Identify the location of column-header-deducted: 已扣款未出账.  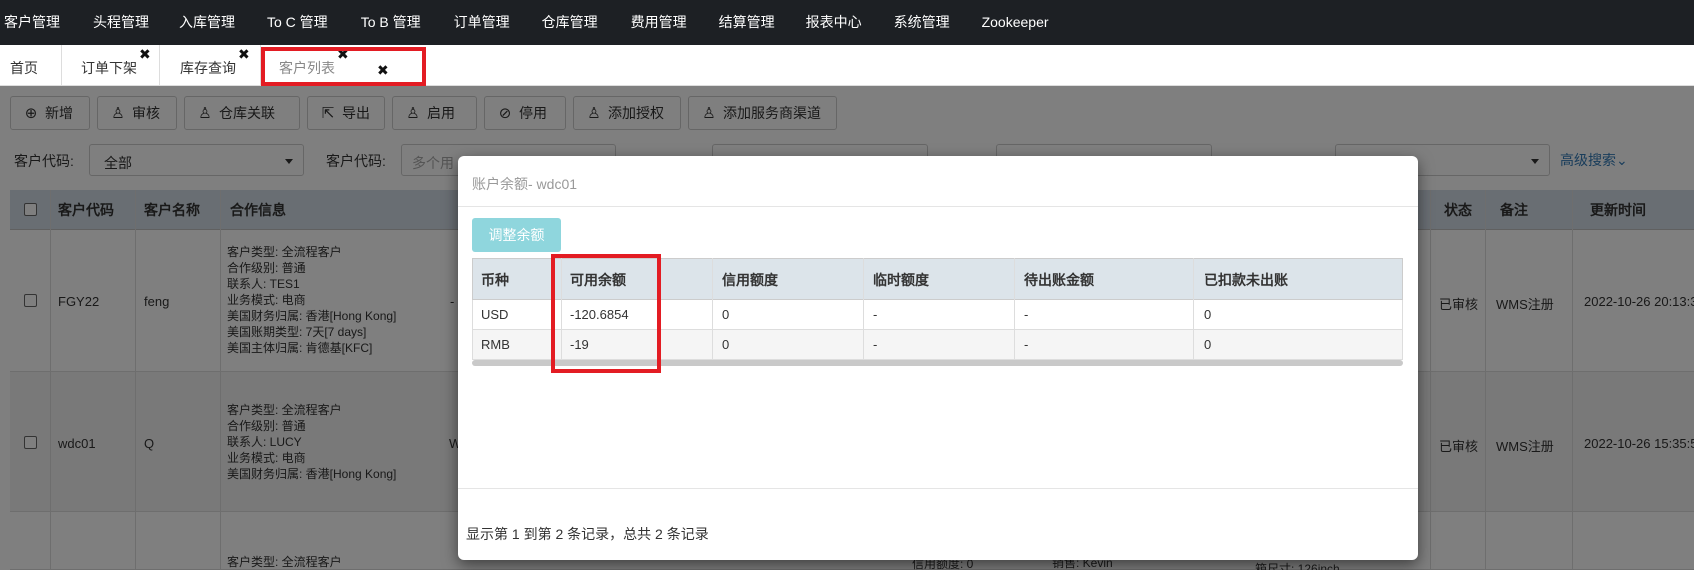
(1246, 280).